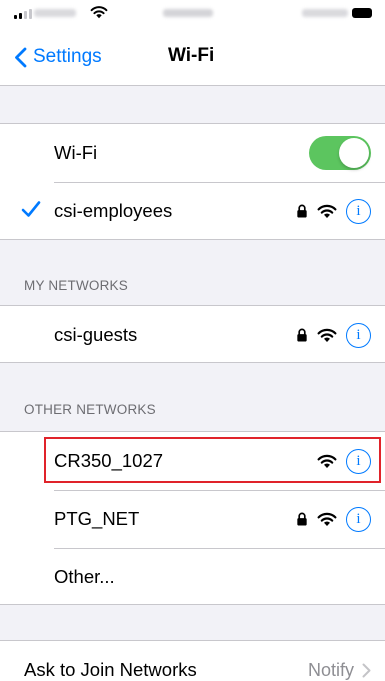 This screenshot has height=681, width=385. Describe the element at coordinates (188, 13) in the screenshot. I see `time-blurred` at that location.